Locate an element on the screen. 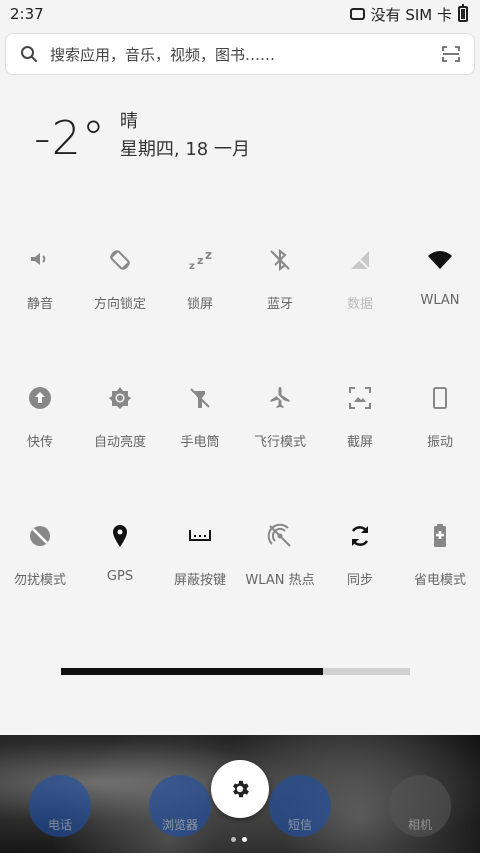 The height and width of the screenshot is (853, 480). dnd-icon-wrap is located at coordinates (40, 536).